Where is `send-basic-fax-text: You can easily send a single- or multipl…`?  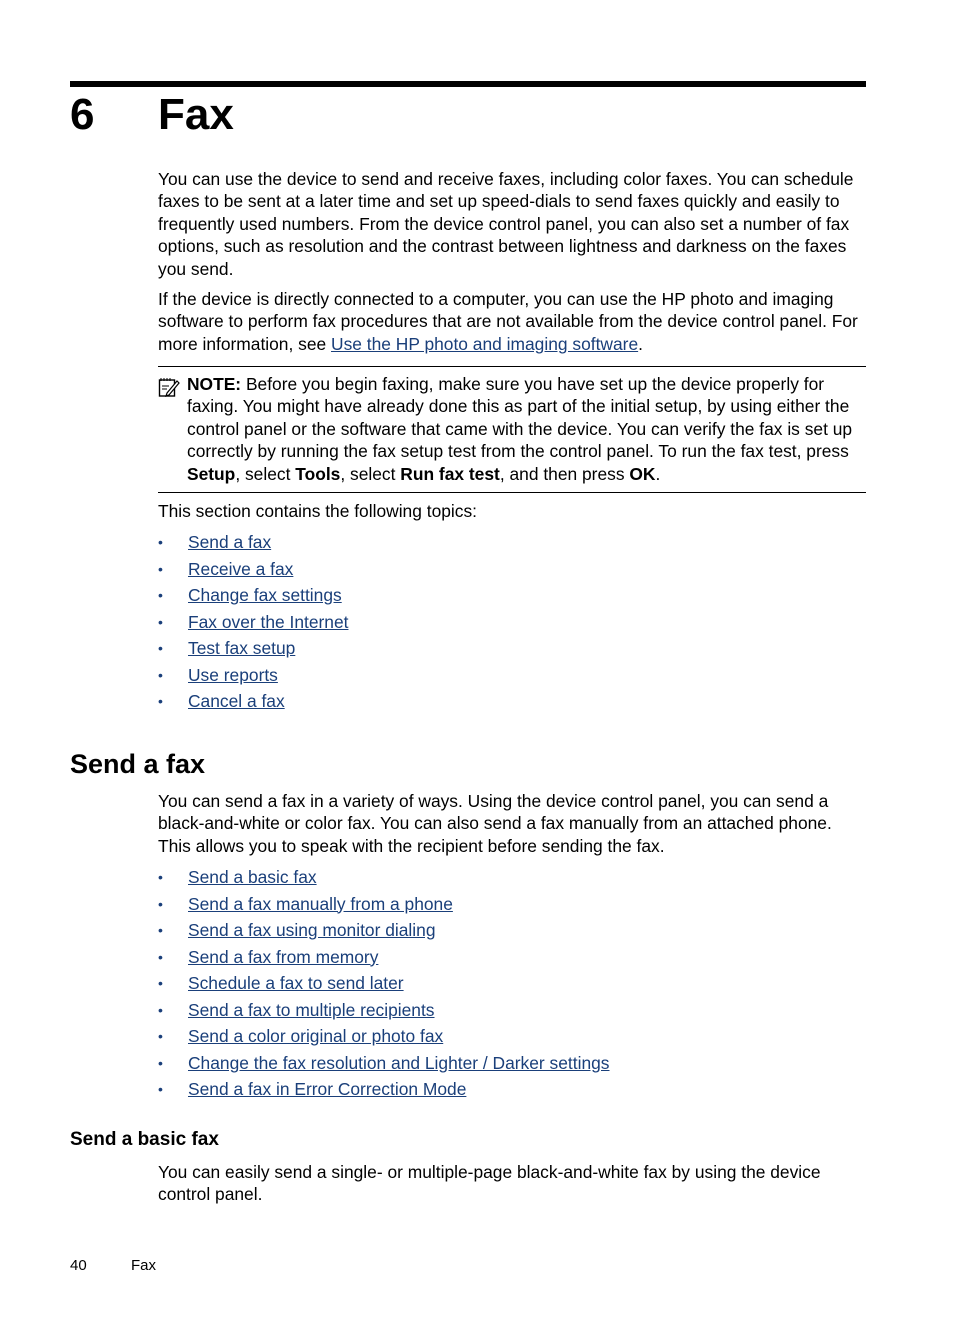
send-basic-fax-text: You can easily send a single- or multipl… is located at coordinates (489, 1183).